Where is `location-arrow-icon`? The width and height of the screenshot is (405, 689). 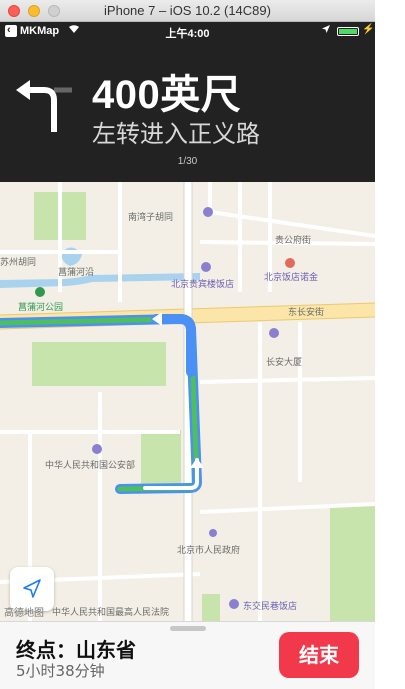 location-arrow-icon is located at coordinates (326, 30).